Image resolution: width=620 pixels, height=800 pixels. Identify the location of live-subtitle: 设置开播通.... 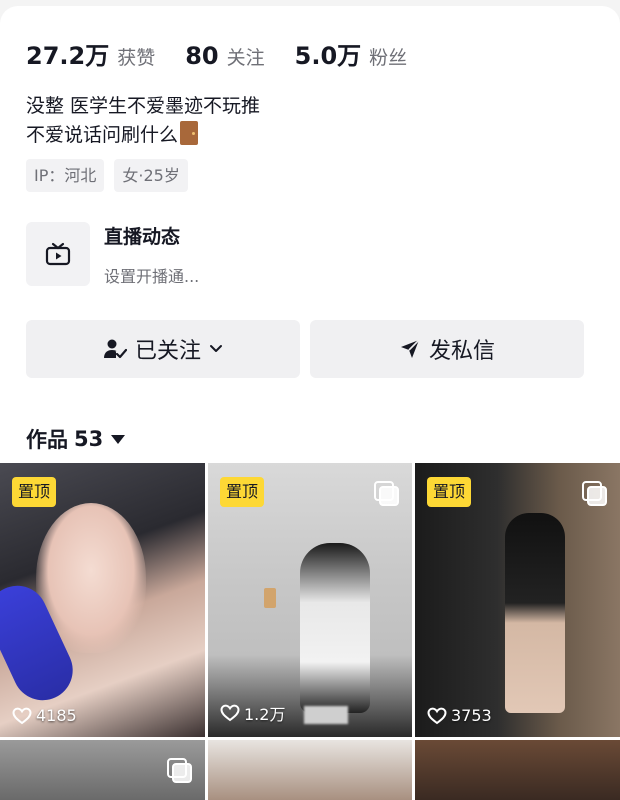
(152, 276).